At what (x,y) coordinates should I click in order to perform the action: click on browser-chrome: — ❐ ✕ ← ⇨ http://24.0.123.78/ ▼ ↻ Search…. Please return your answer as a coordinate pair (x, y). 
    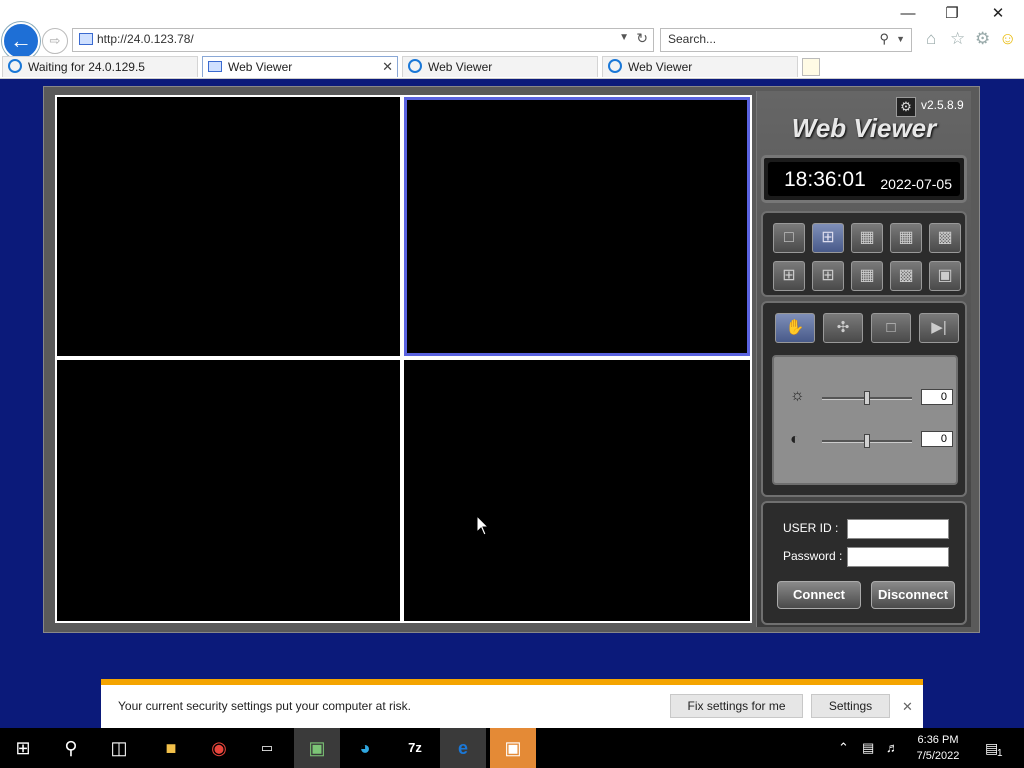
    Looking at the image, I should click on (512, 39).